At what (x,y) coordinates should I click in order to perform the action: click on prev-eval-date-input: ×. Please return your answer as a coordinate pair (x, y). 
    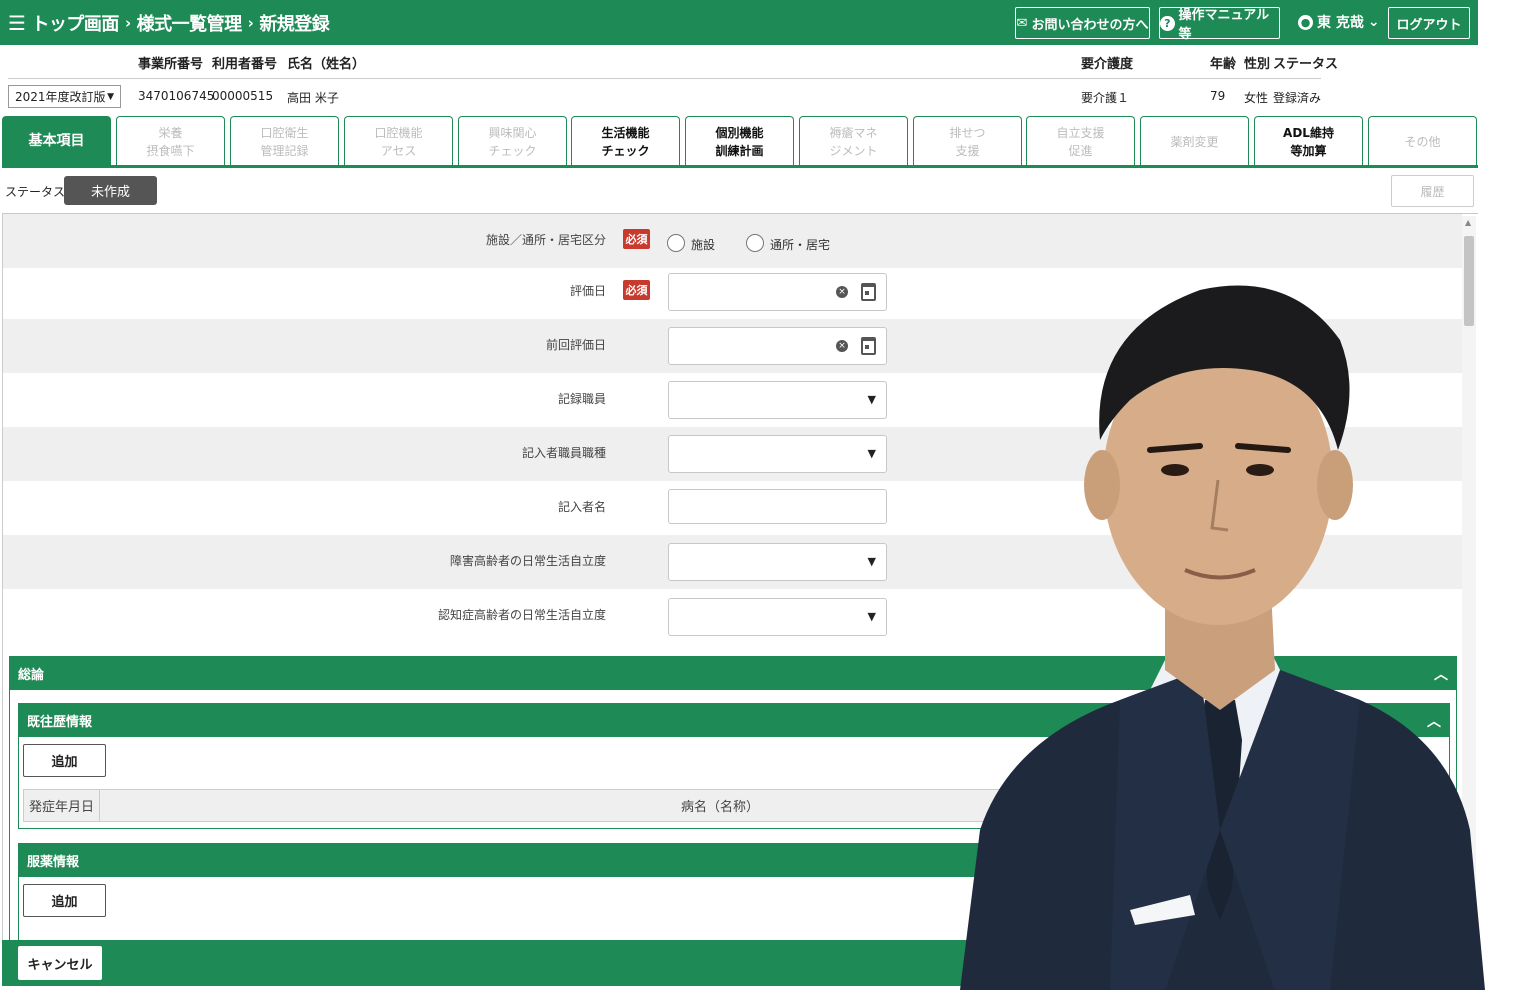
    Looking at the image, I should click on (777, 346).